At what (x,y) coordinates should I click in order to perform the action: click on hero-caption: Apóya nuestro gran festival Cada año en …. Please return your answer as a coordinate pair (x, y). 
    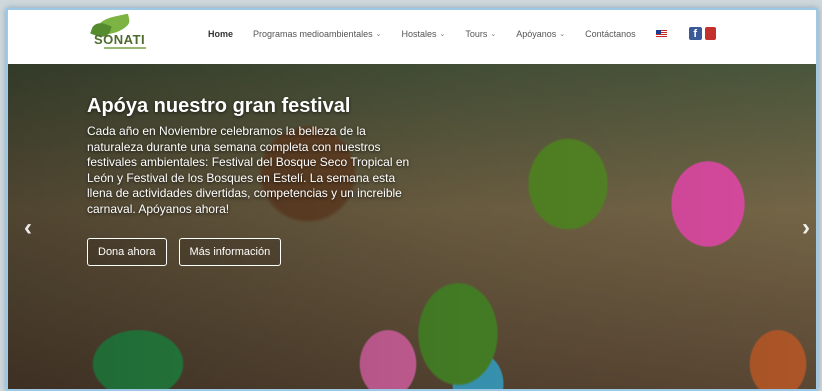
    Looking at the image, I should click on (252, 155).